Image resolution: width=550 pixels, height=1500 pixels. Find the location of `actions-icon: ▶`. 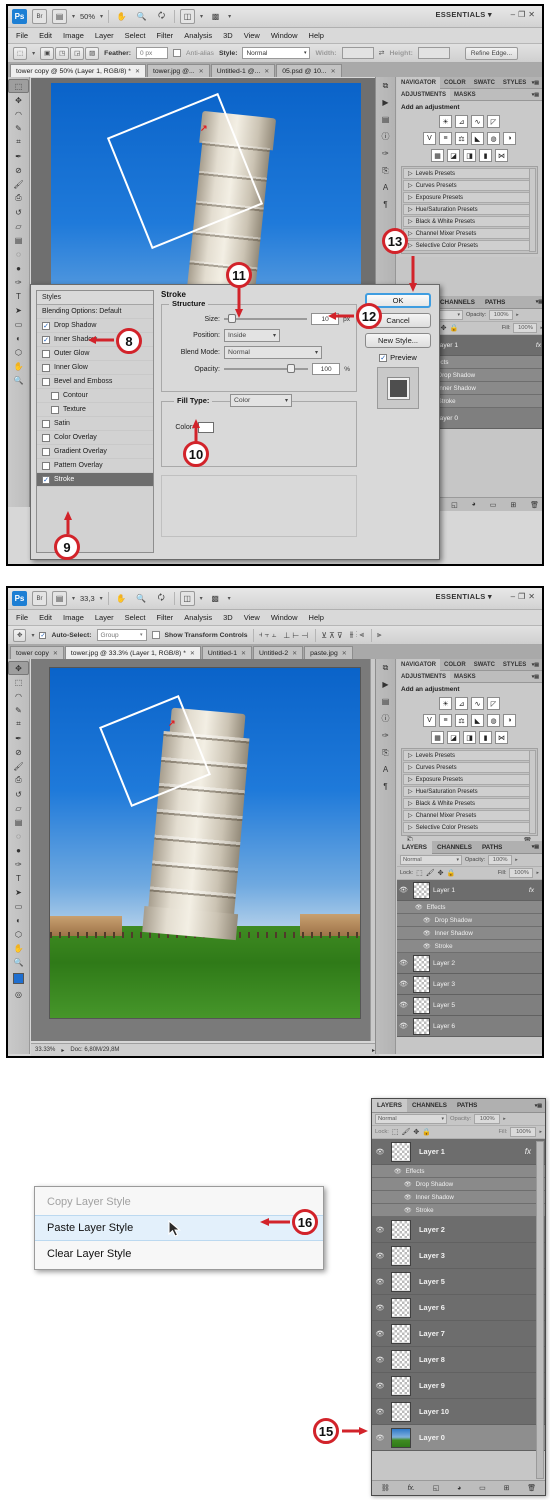

actions-icon: ▶ is located at coordinates (385, 102).